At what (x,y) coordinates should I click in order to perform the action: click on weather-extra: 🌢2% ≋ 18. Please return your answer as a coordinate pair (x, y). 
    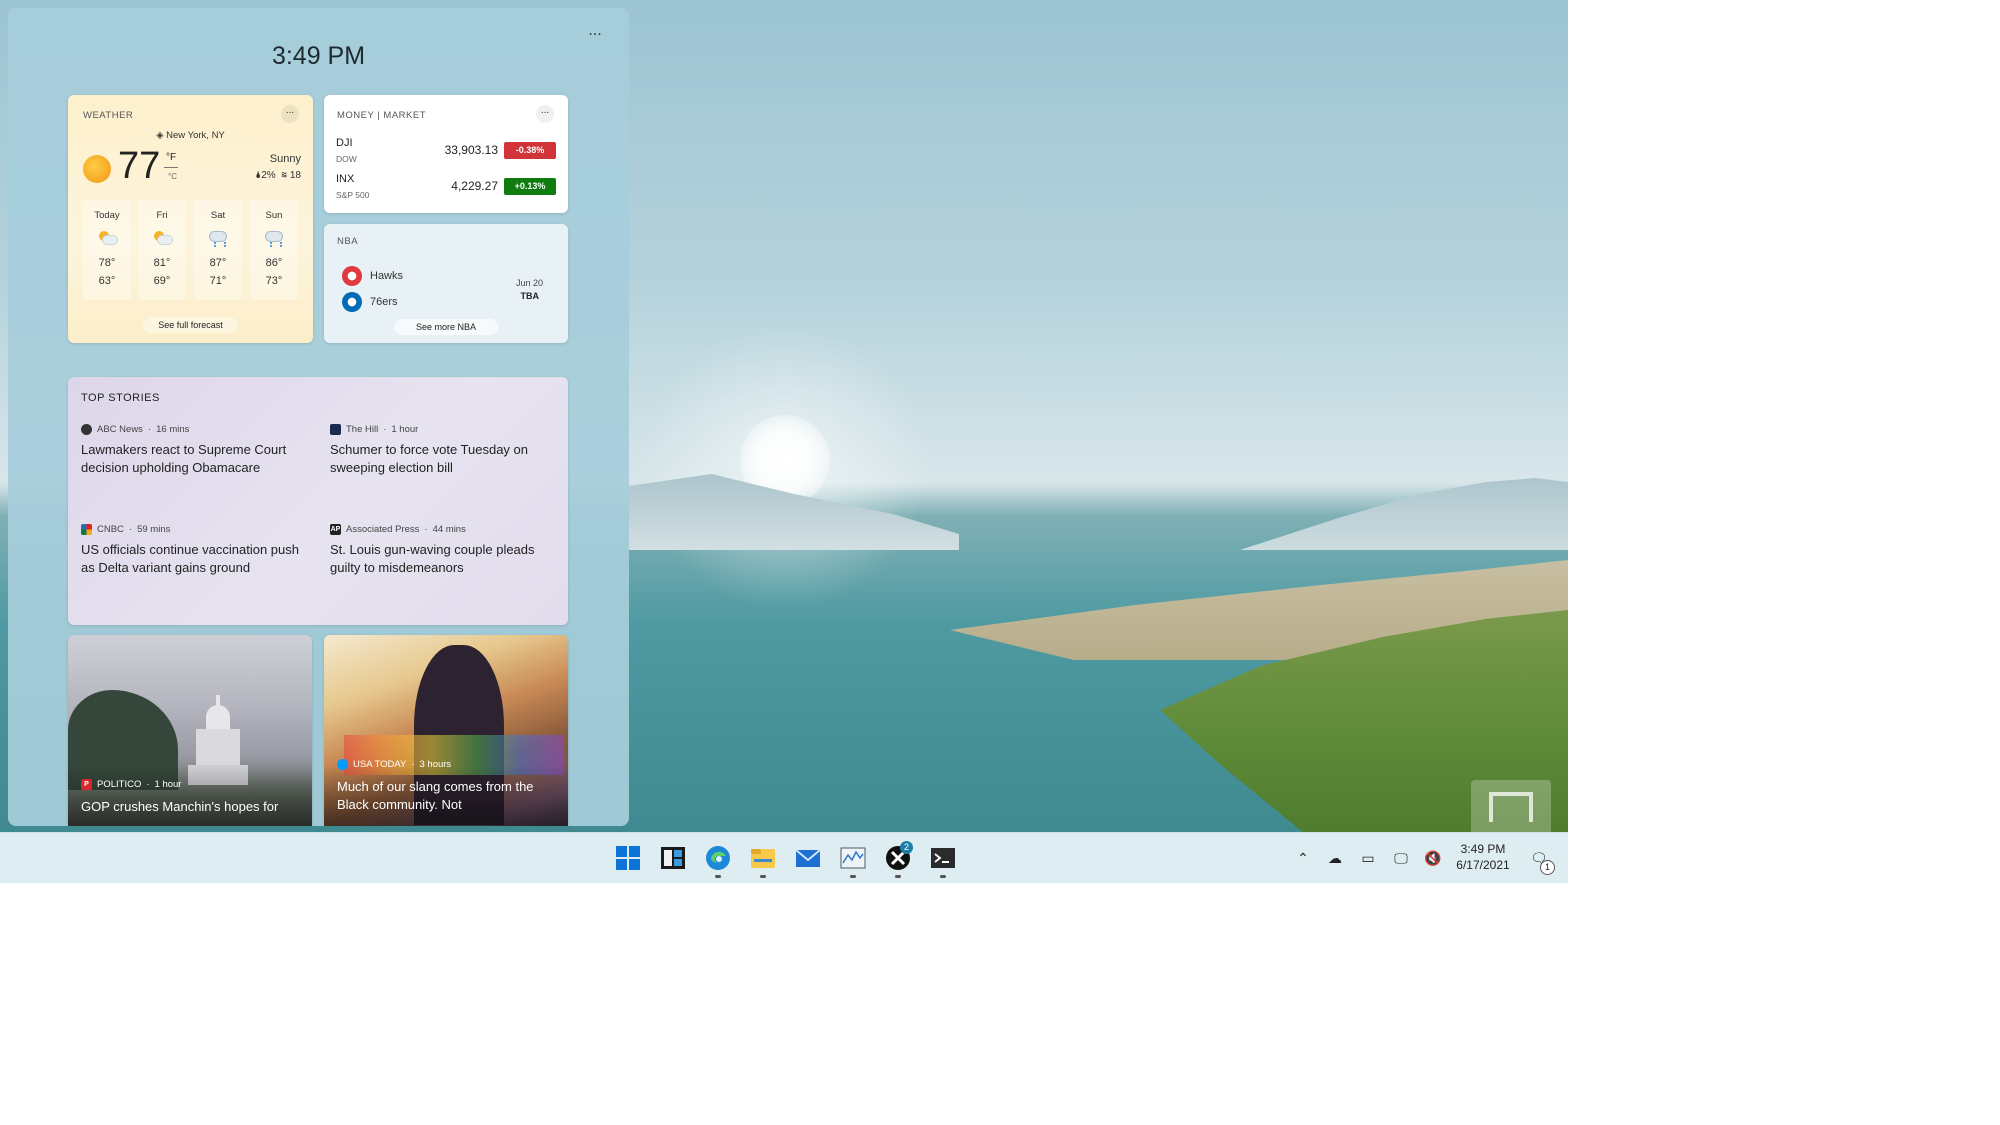
    Looking at the image, I should click on (278, 175).